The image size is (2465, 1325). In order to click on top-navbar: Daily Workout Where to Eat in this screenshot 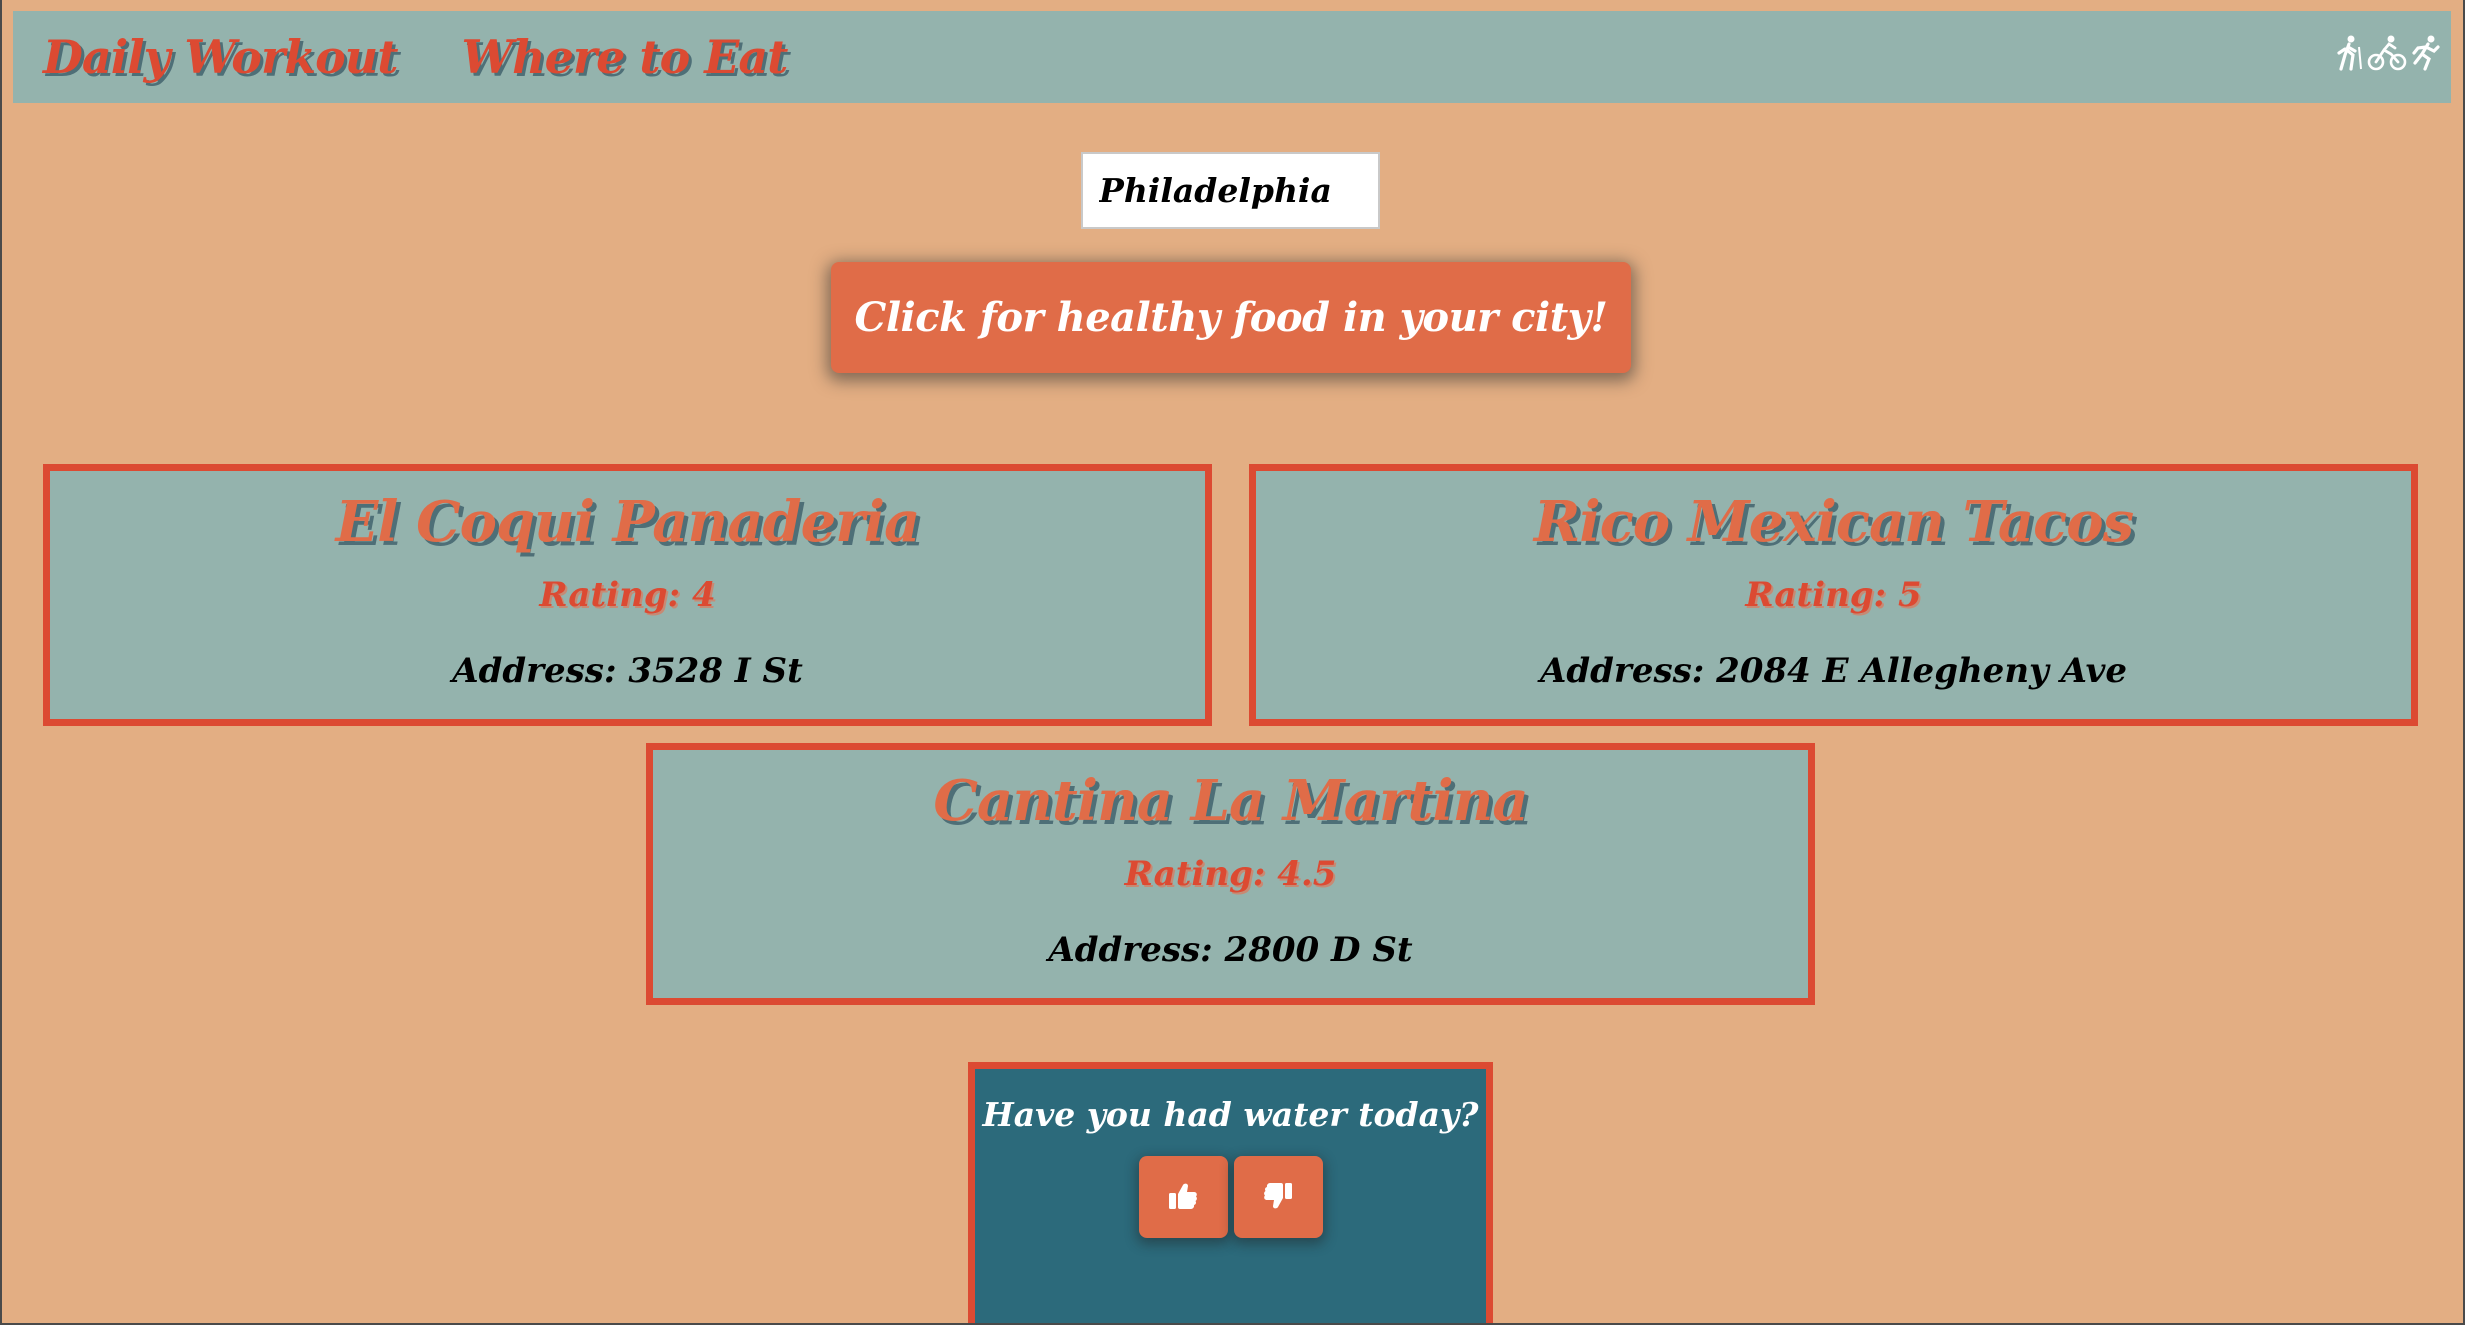, I will do `click(1232, 57)`.